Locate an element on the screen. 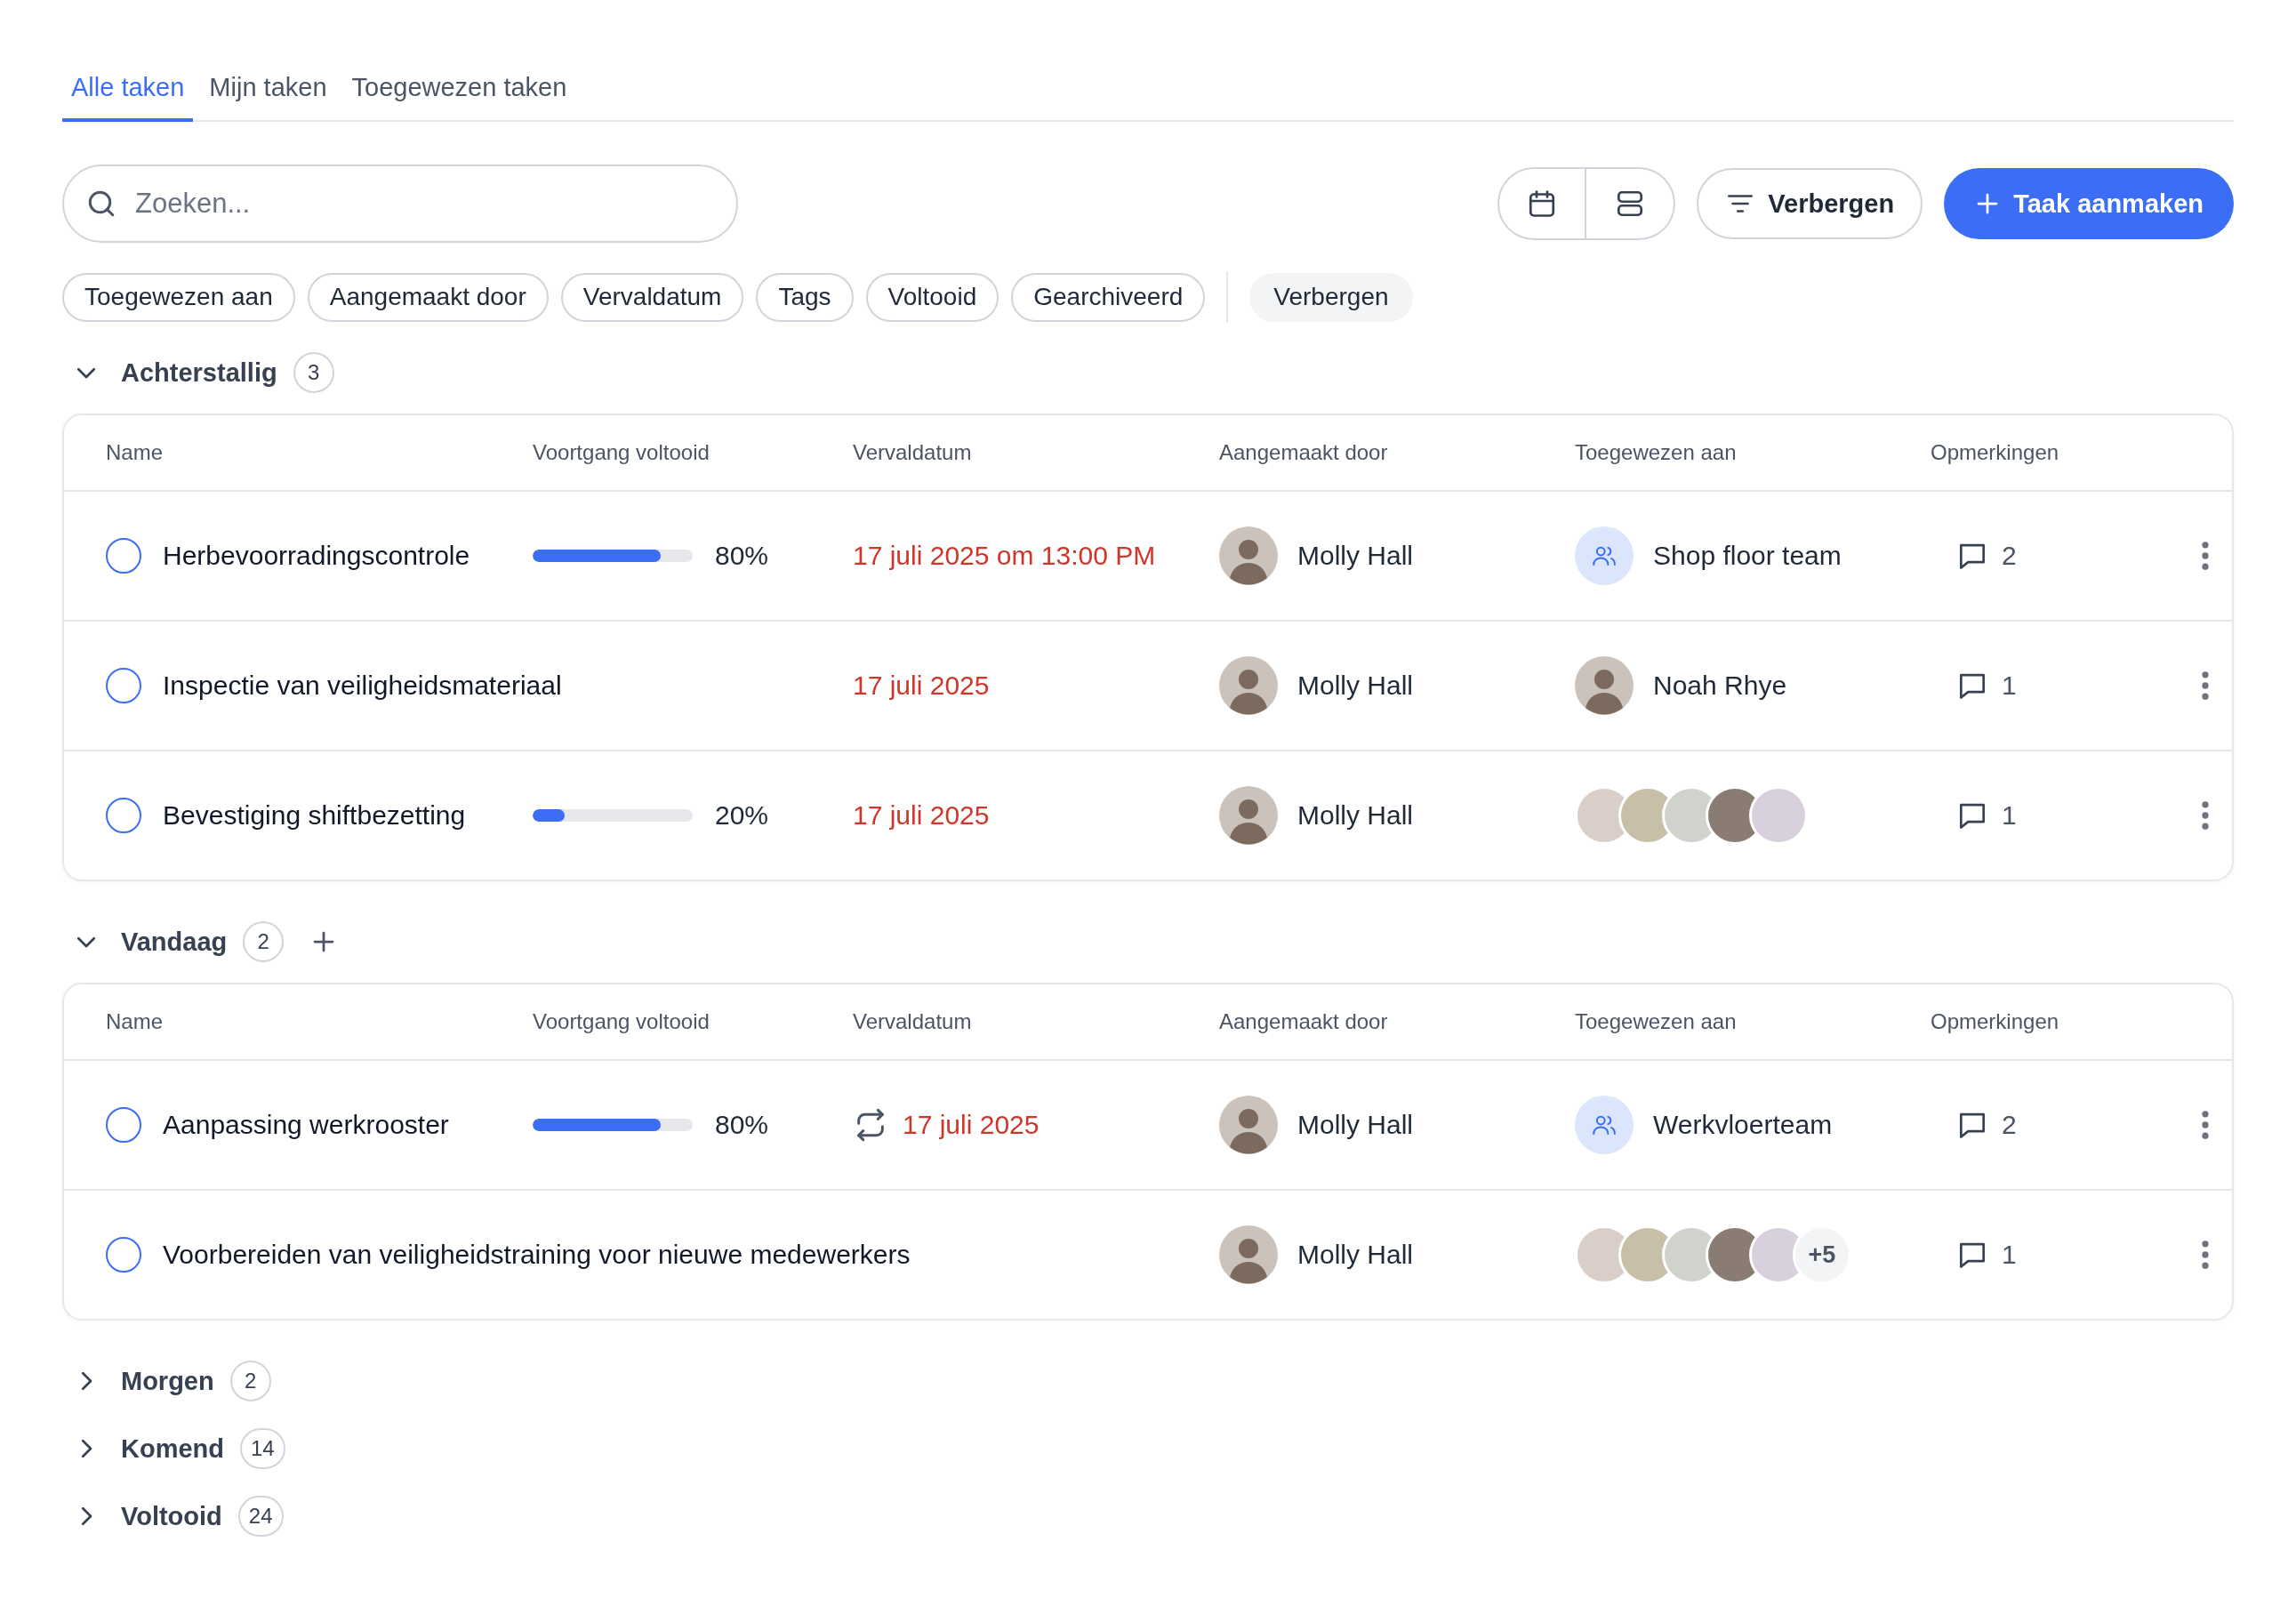  tab: Mijn taken is located at coordinates (268, 93).